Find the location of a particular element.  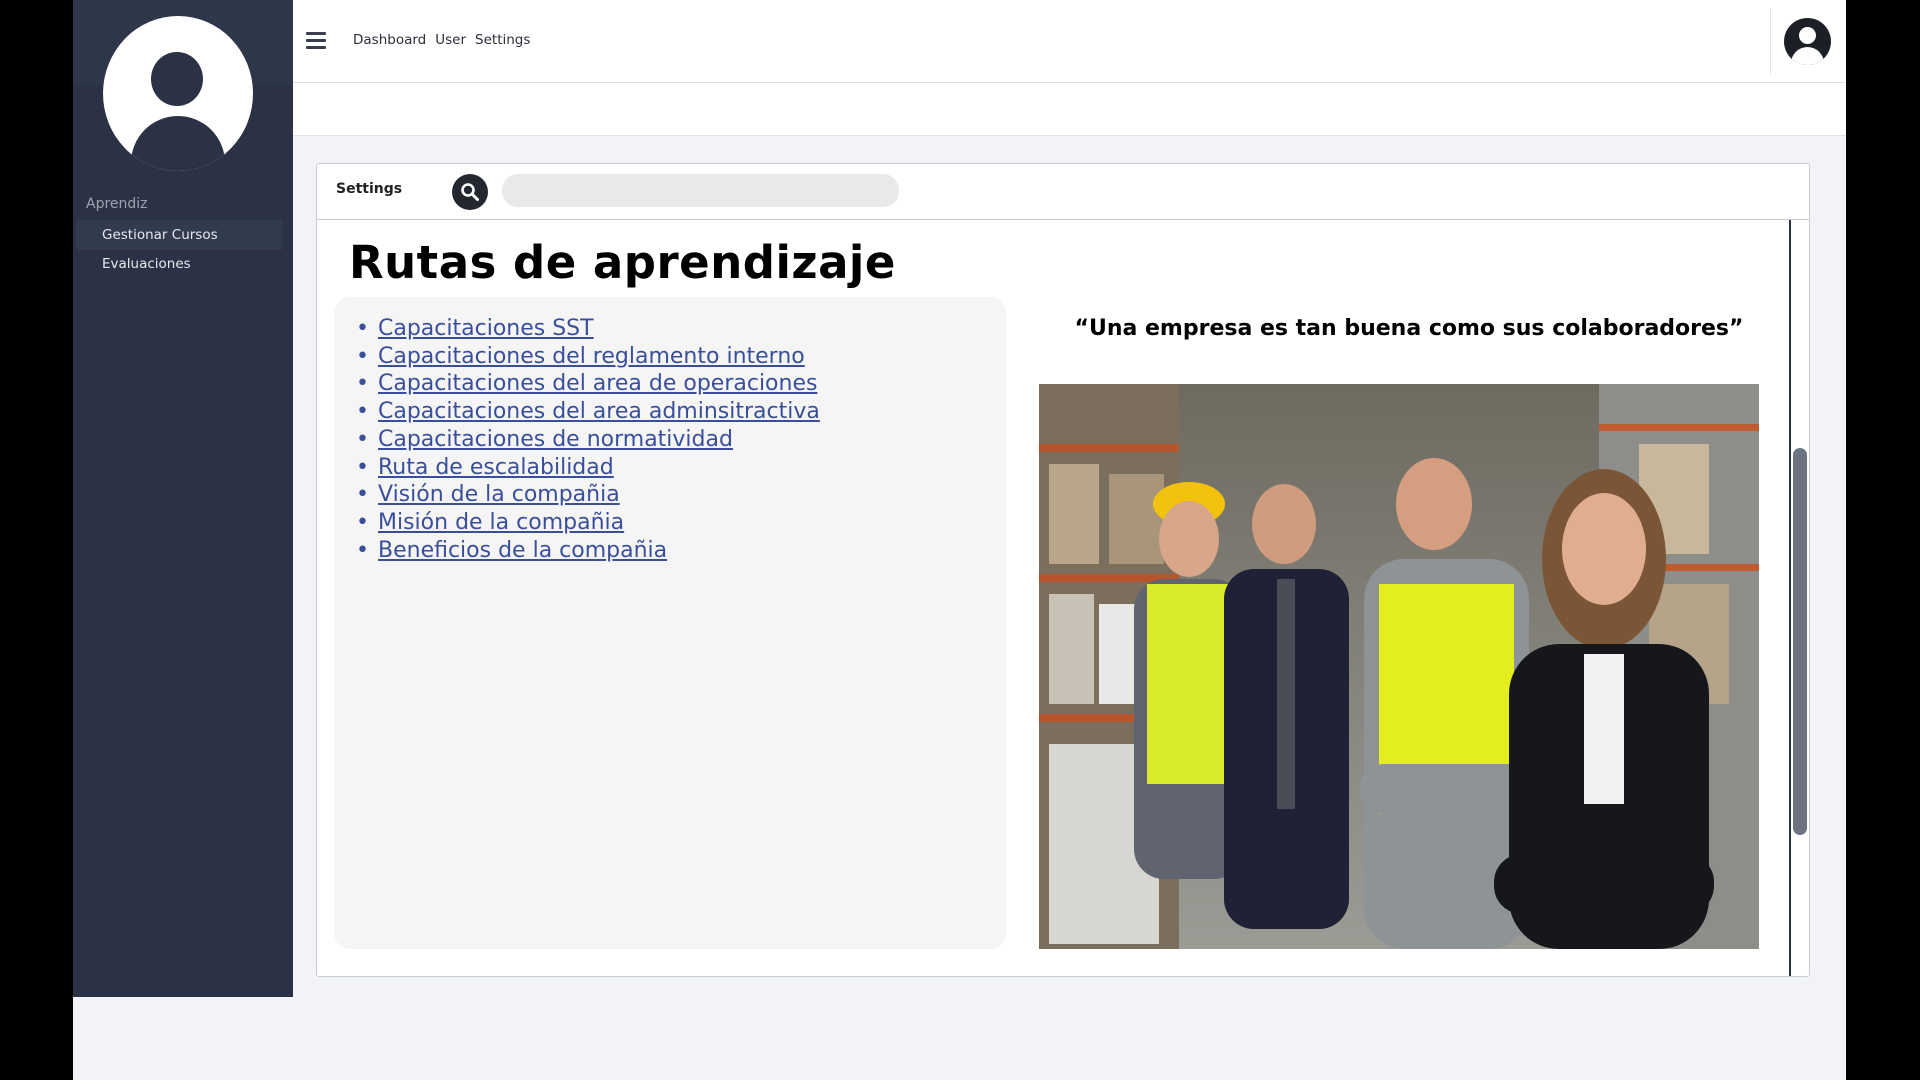

sidebar-section-aprendiz: Aprendiz is located at coordinates (117, 204).